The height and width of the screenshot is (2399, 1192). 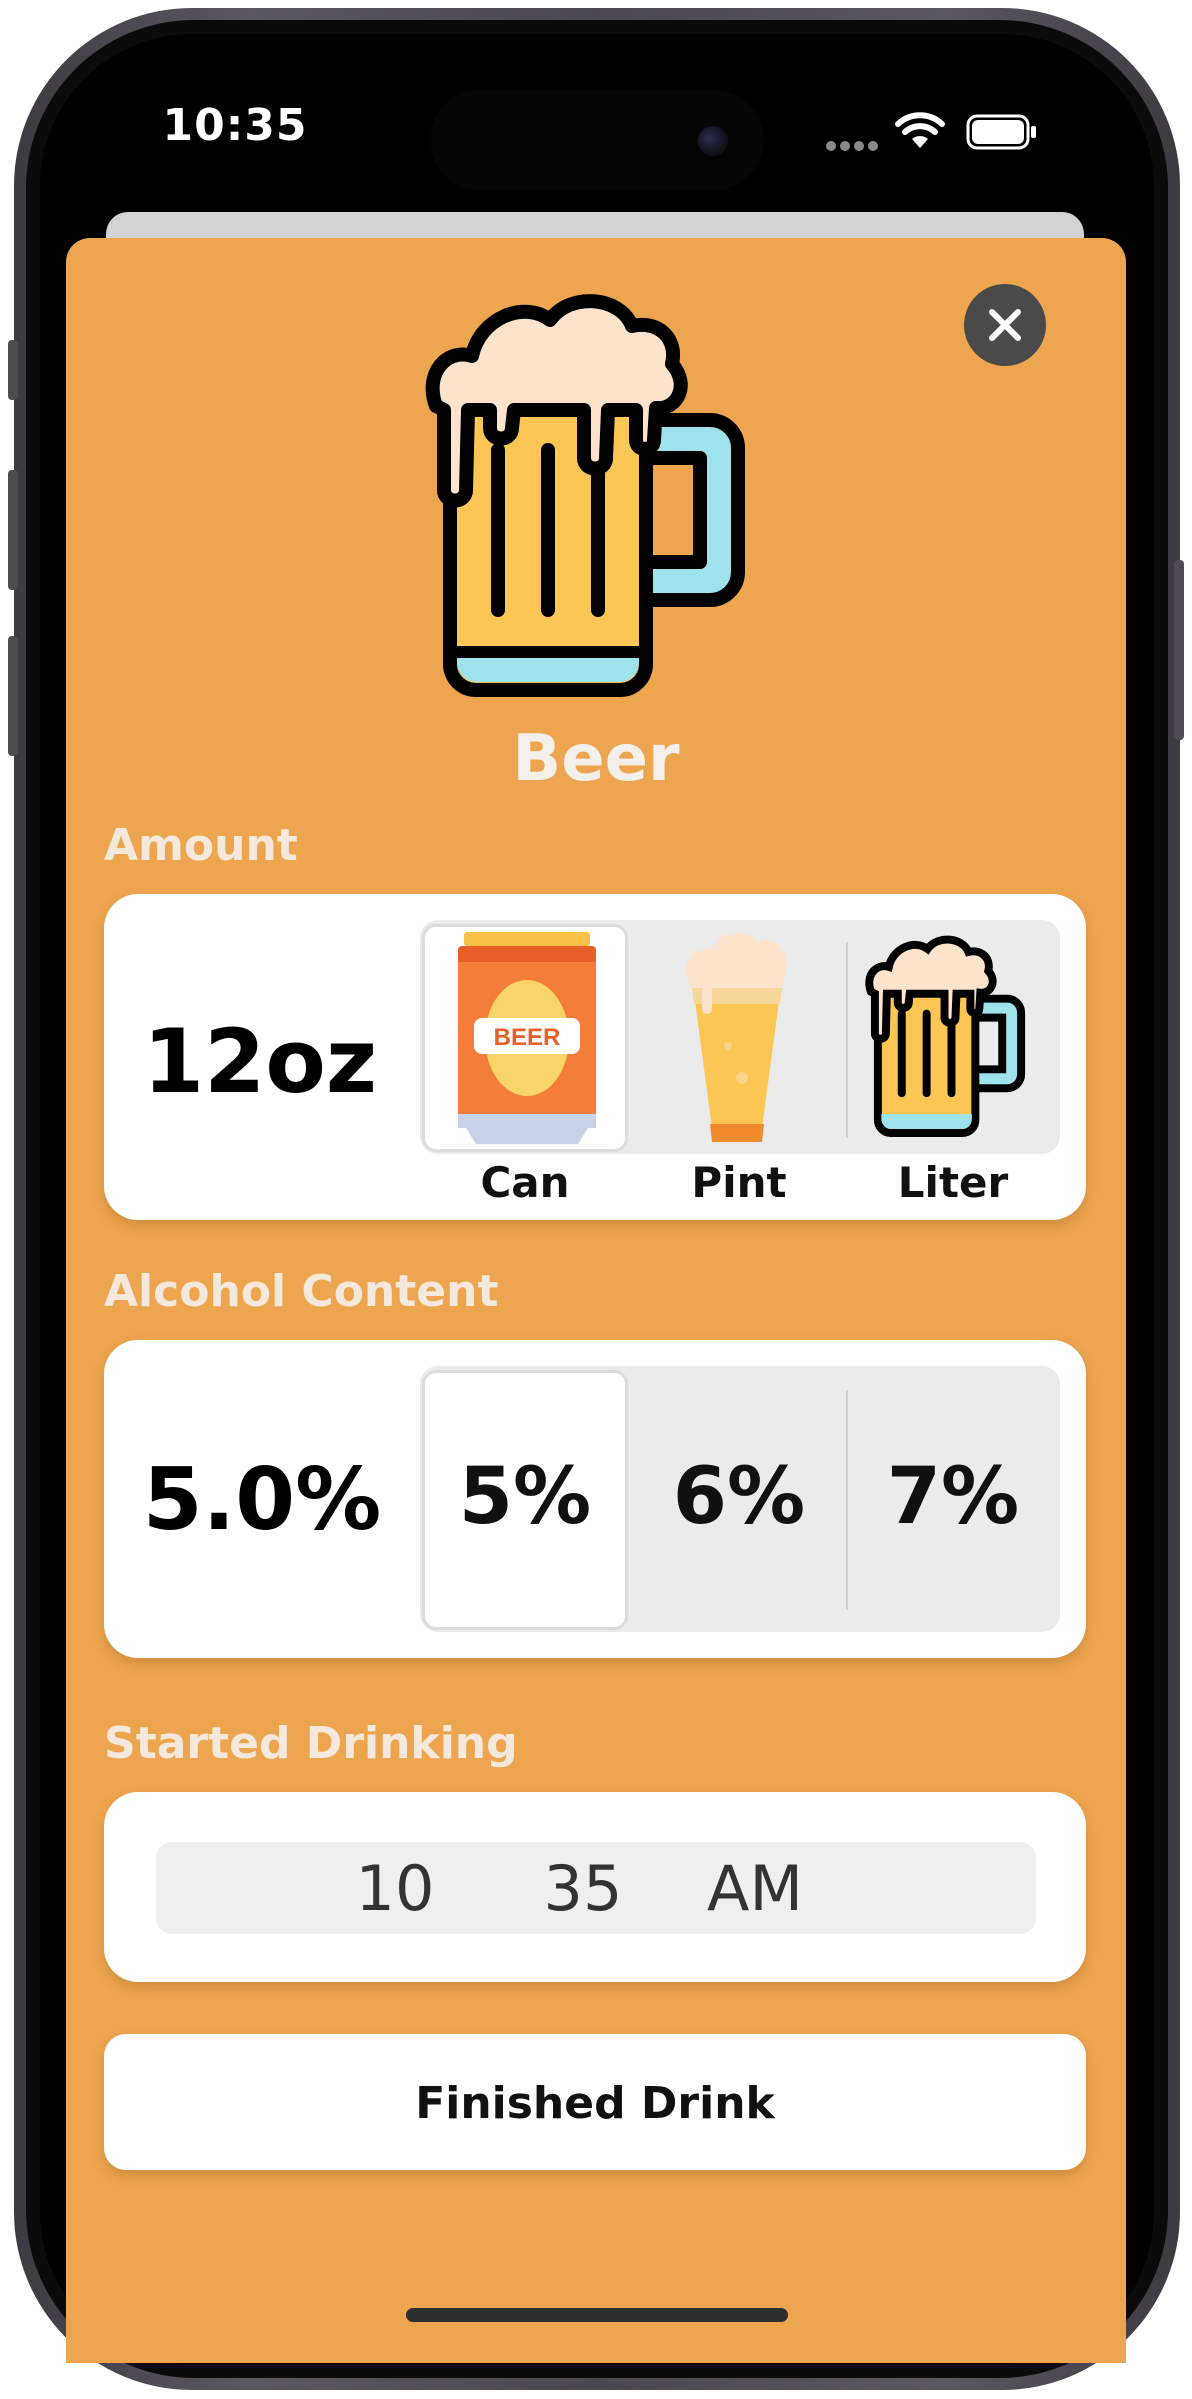 I want to click on beer-can-icon: BEER, so click(x=527, y=1038).